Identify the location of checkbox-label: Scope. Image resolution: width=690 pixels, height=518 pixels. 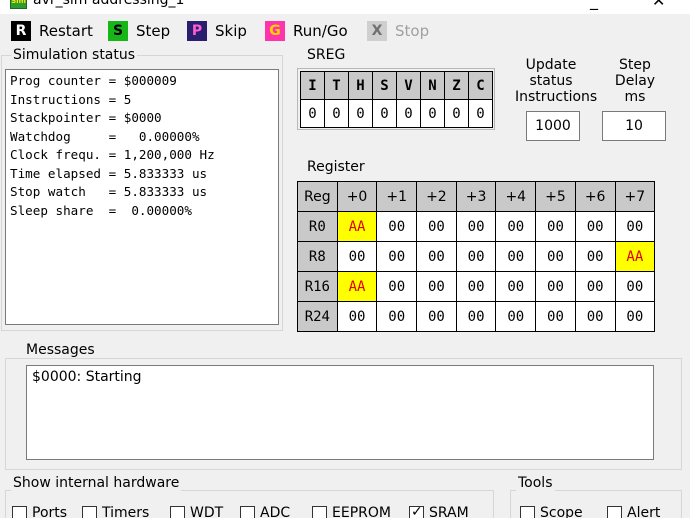
(561, 511).